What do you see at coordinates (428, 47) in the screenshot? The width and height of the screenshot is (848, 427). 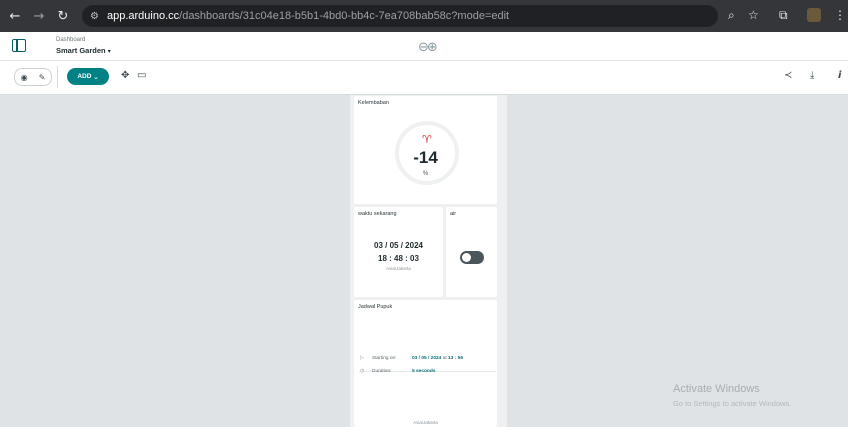 I see `arduino-logo-icon: ⊖⊕` at bounding box center [428, 47].